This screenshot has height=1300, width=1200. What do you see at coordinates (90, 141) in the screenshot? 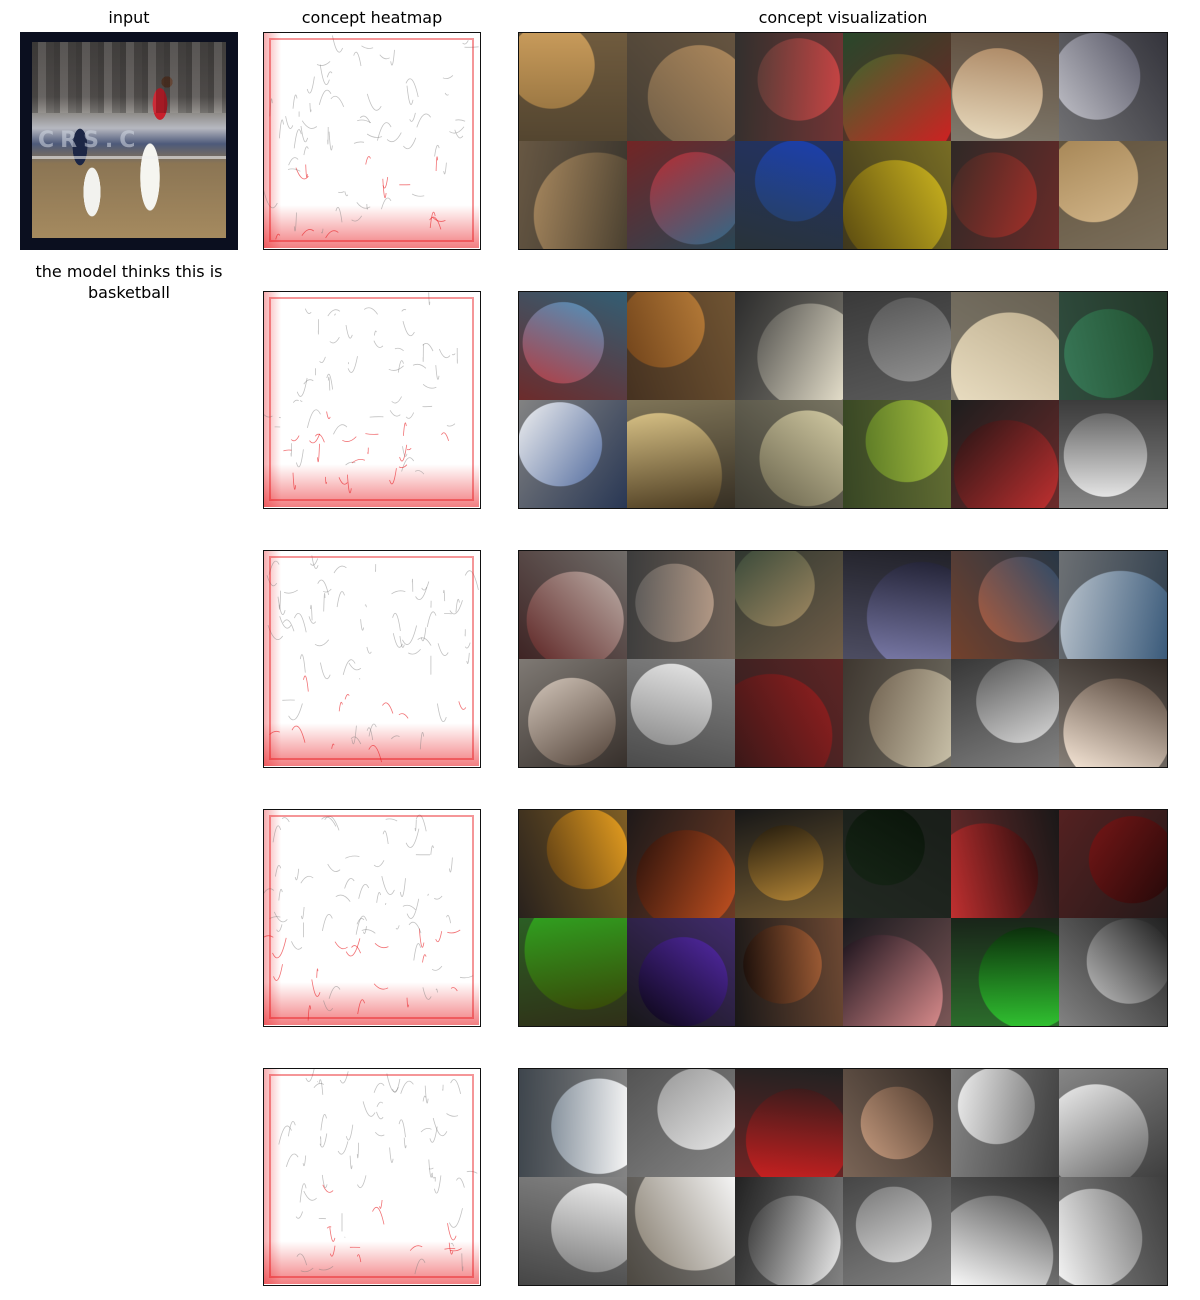
I see `arena-lettering: CRS.C` at bounding box center [90, 141].